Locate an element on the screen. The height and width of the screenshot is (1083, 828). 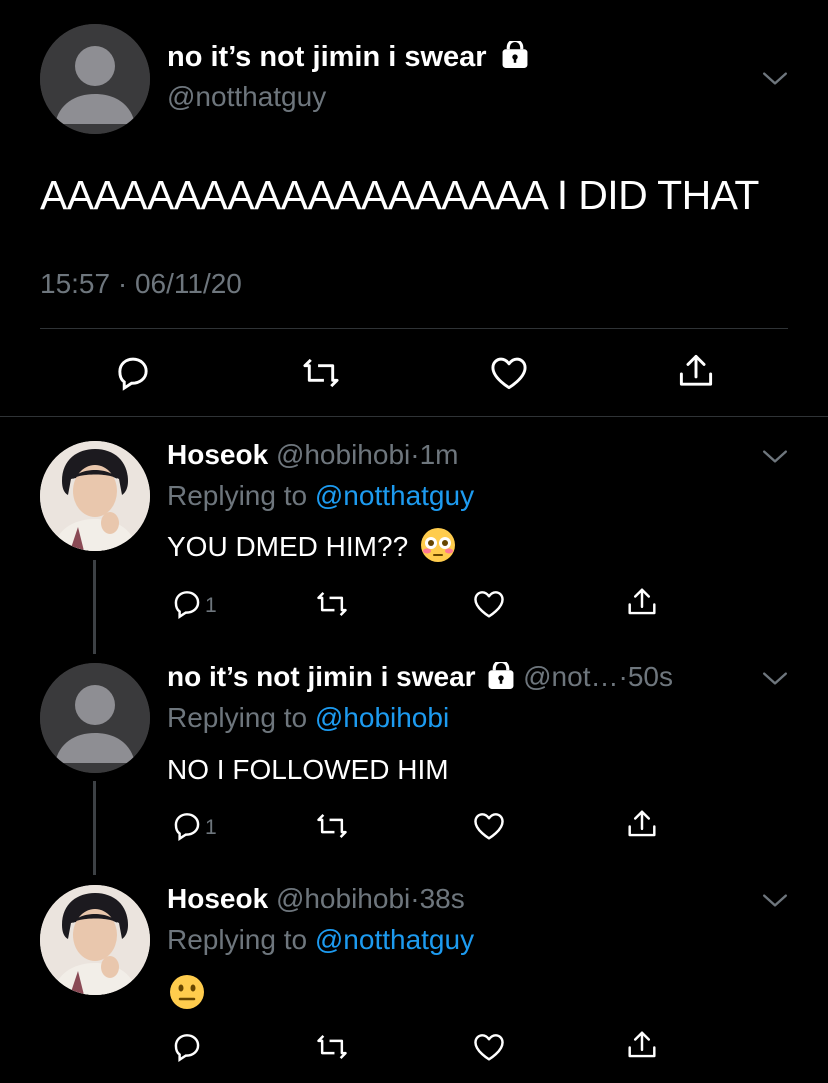
reply-header: Hoseok @hobihobi·1m is located at coordinates (312, 455).